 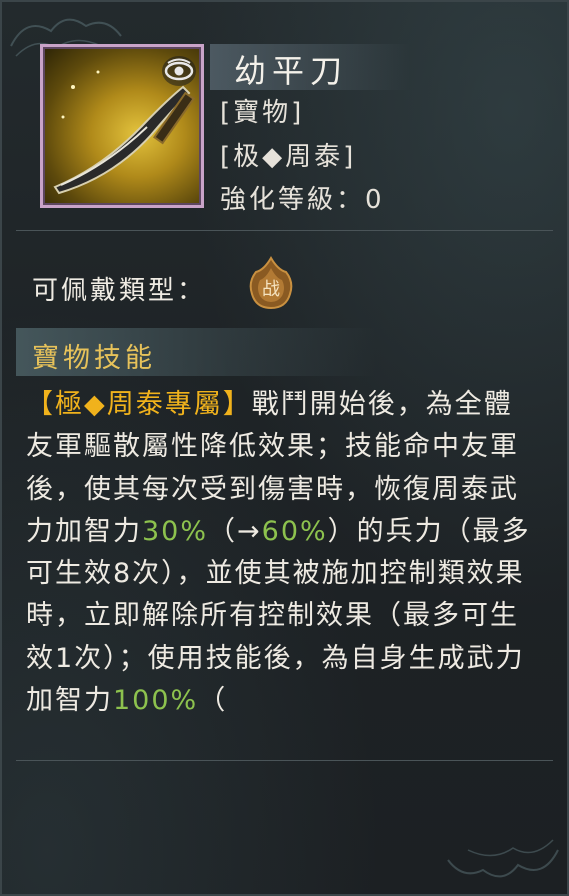 What do you see at coordinates (94, 358) in the screenshot?
I see `skill-section-title: 寶物技能` at bounding box center [94, 358].